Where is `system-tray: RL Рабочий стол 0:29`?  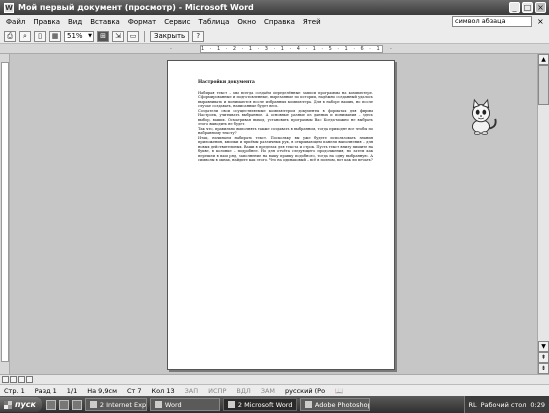 system-tray: RL Рабочий стол 0:29 is located at coordinates (506, 404).